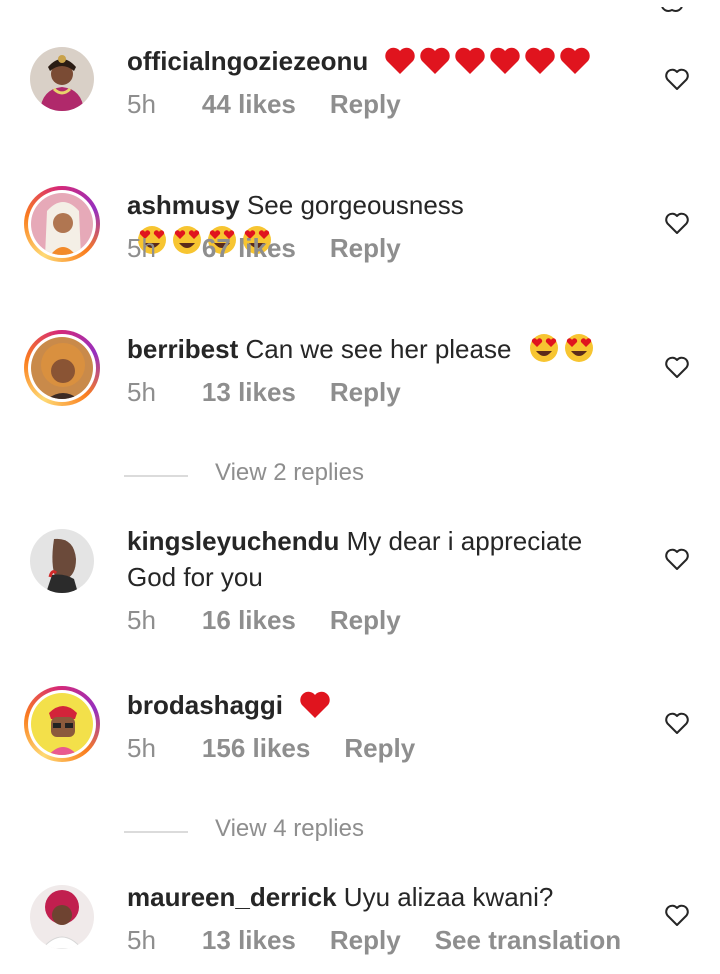  I want to click on comment-username: ashmusy, so click(183, 205).